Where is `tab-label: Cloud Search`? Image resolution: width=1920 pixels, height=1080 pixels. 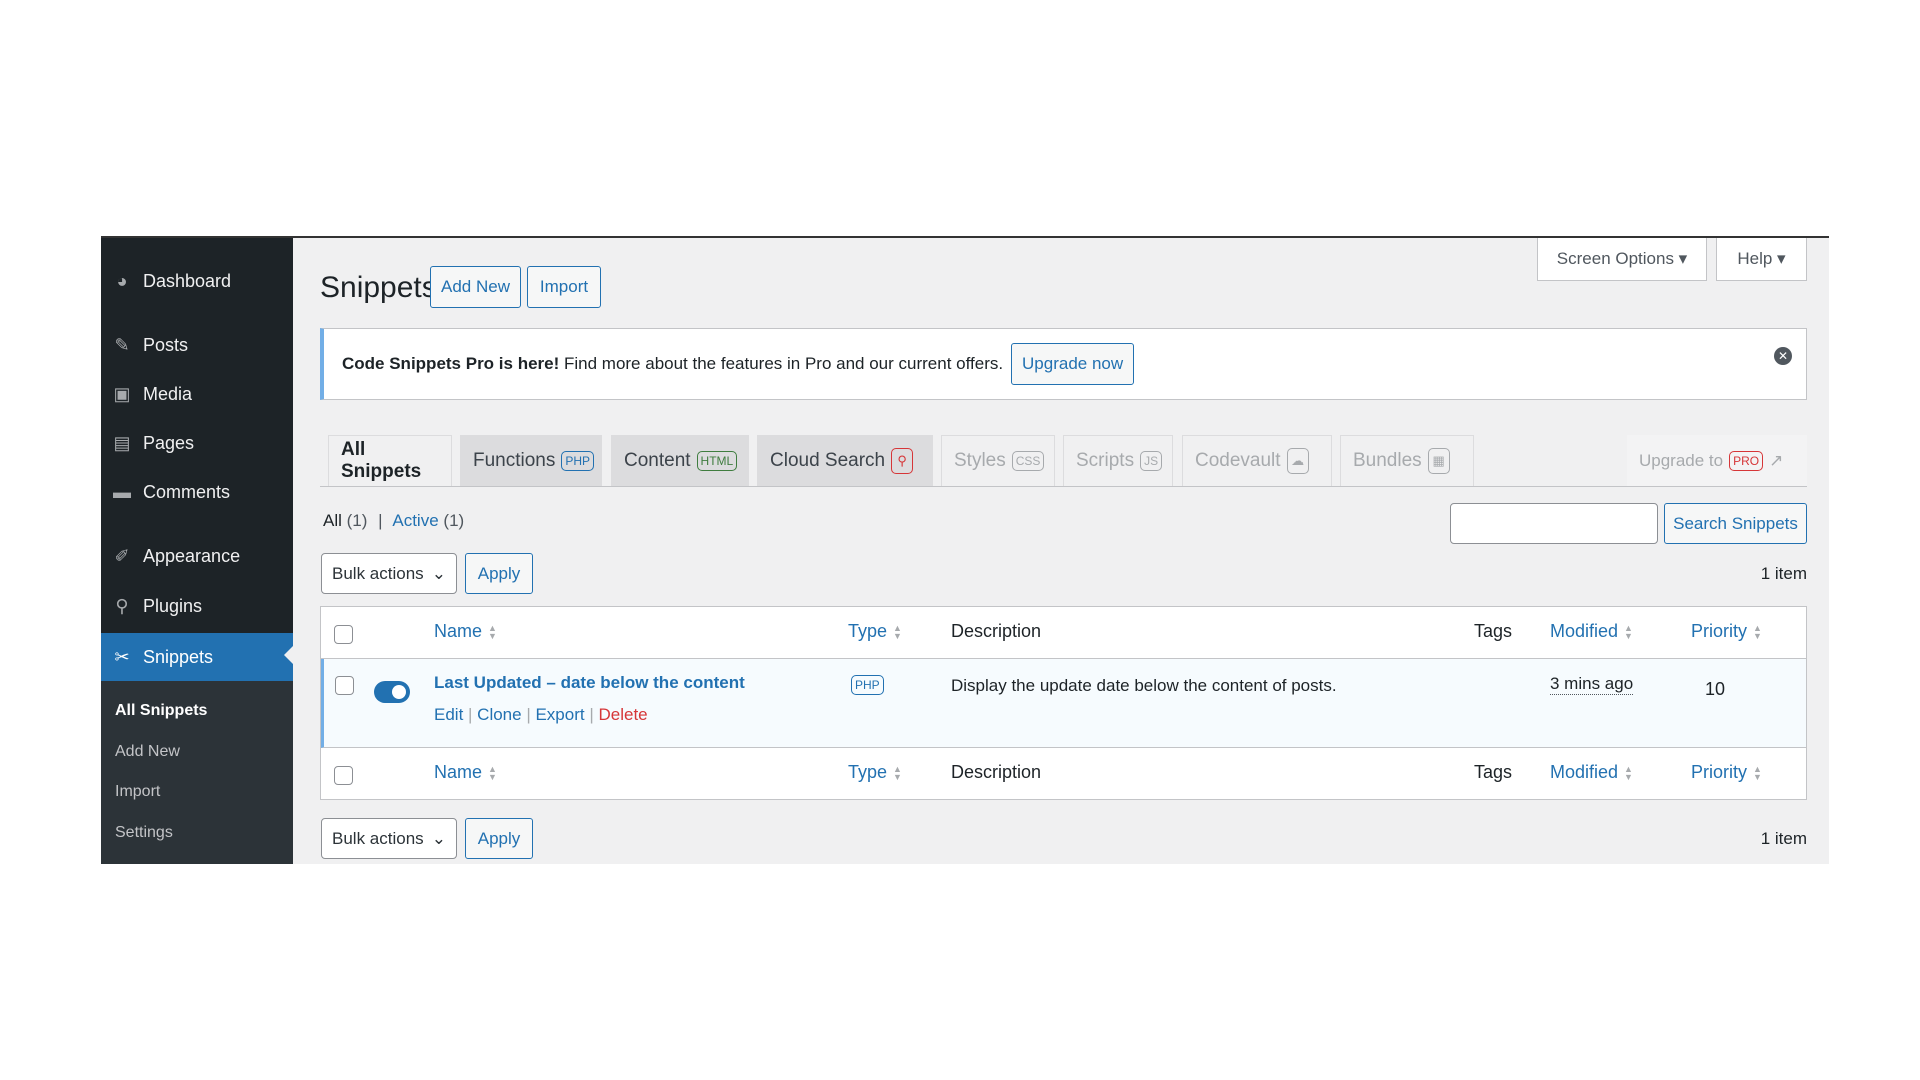 tab-label: Cloud Search is located at coordinates (828, 460).